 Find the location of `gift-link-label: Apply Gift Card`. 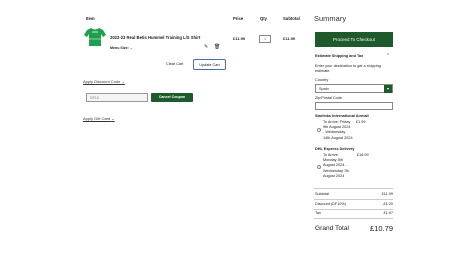

gift-link-label: Apply Gift Card is located at coordinates (97, 118).